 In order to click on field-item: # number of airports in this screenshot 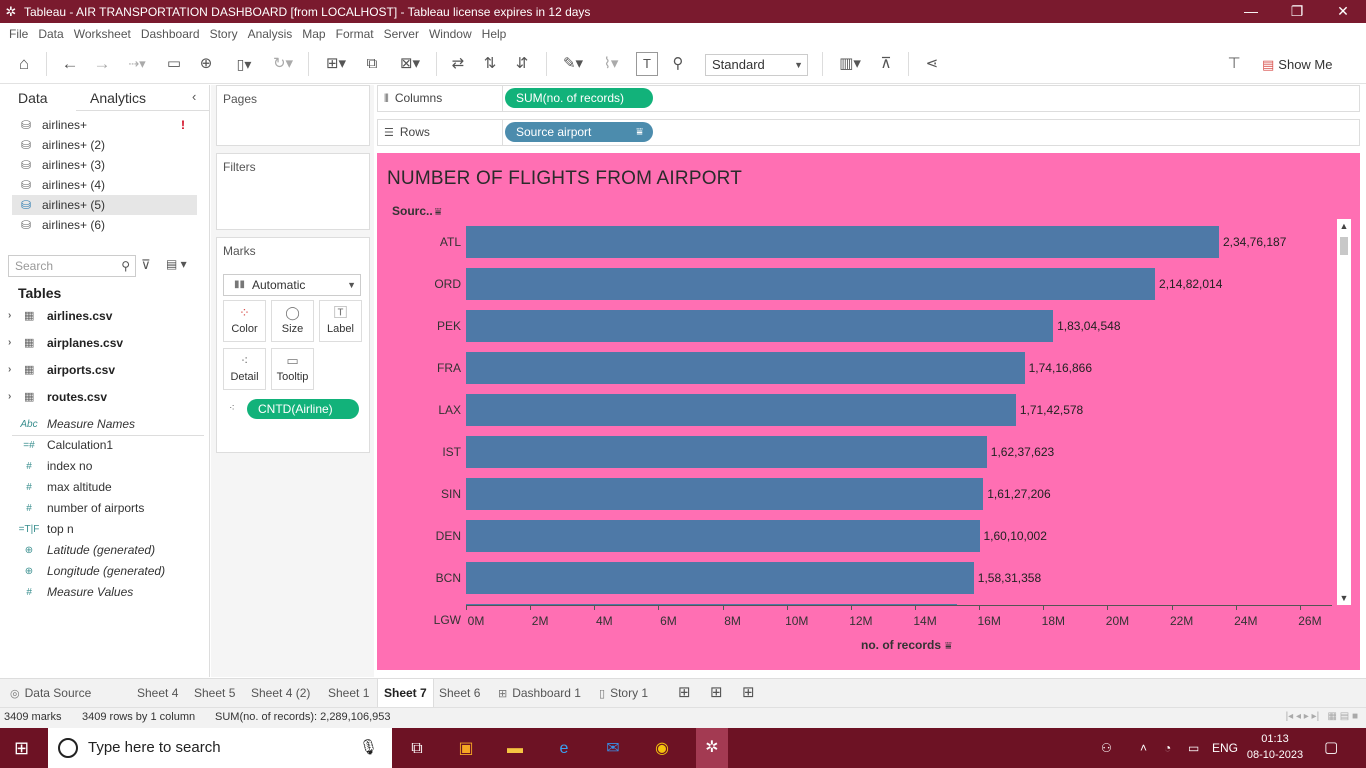, I will do `click(104, 508)`.